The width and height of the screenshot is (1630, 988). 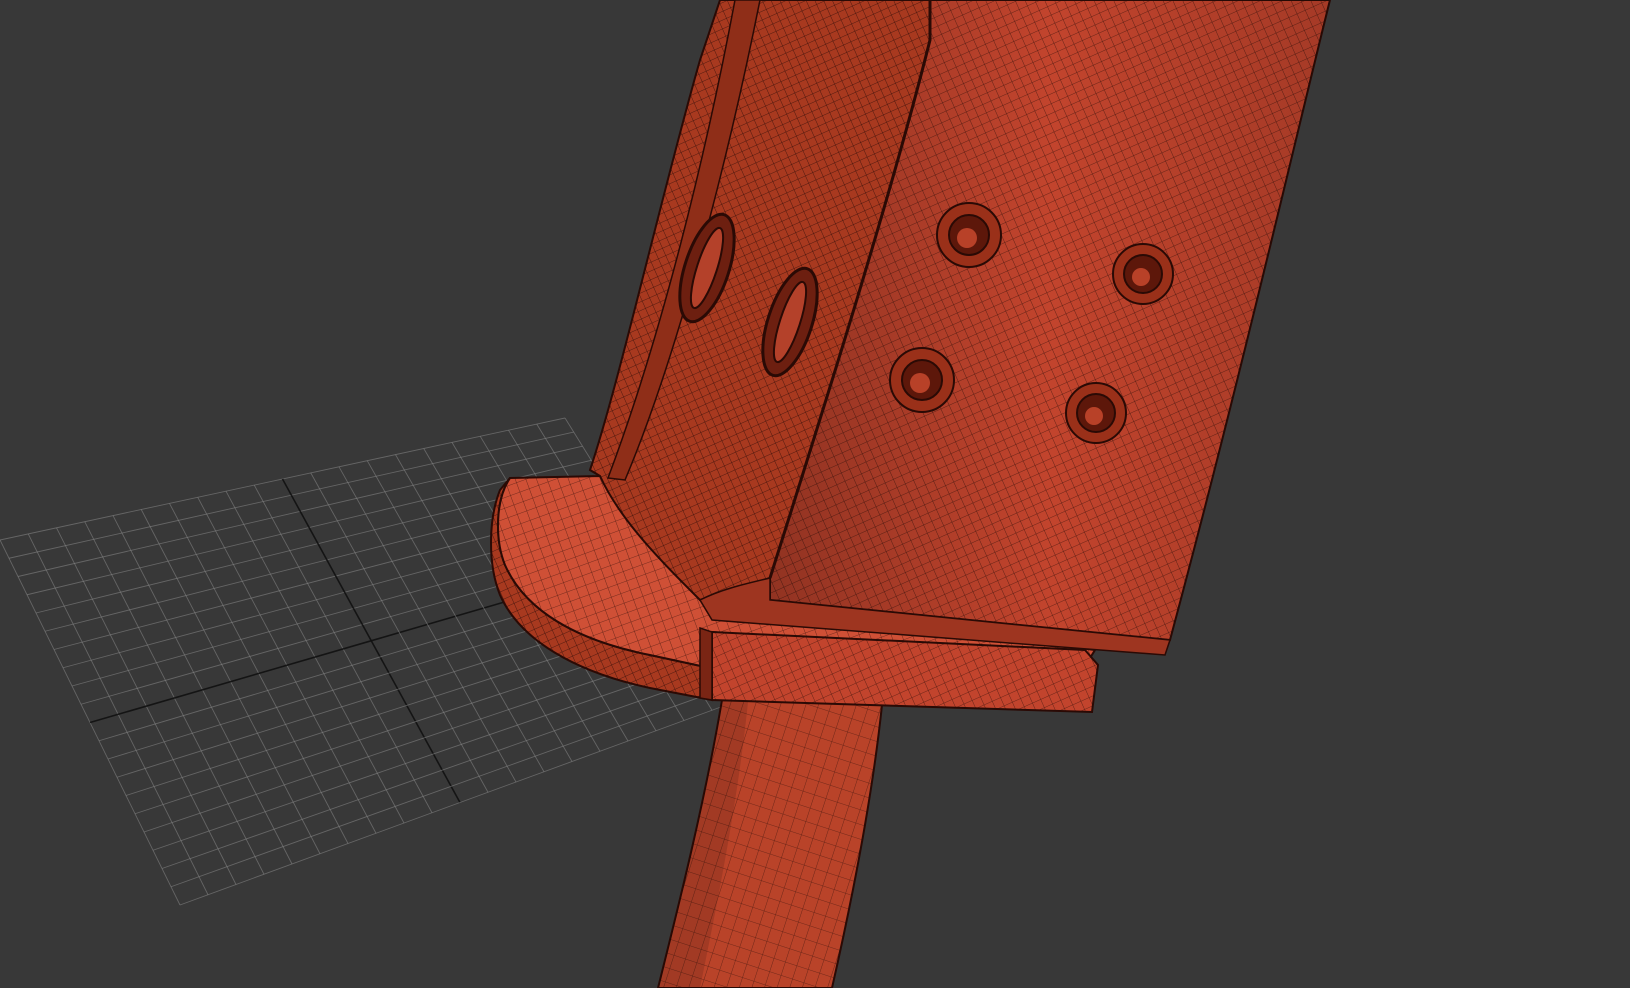 What do you see at coordinates (770, 843) in the screenshot?
I see `model-handle` at bounding box center [770, 843].